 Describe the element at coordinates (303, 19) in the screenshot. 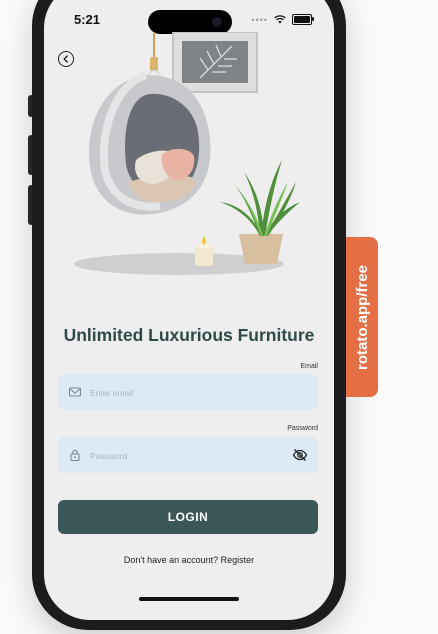

I see `battery-icon` at that location.